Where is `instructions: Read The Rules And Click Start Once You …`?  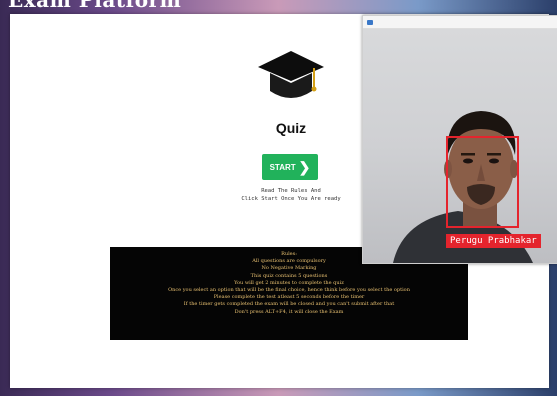
instructions: Read The Rules And Click Start Once You … is located at coordinates (291, 195).